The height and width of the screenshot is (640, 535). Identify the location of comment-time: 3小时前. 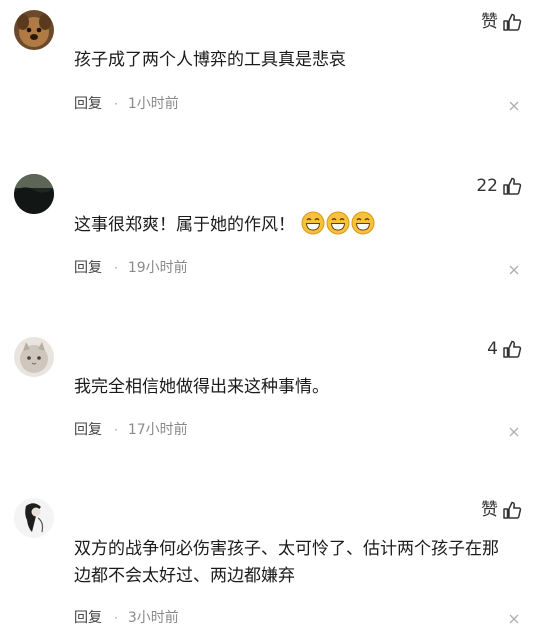
(153, 618).